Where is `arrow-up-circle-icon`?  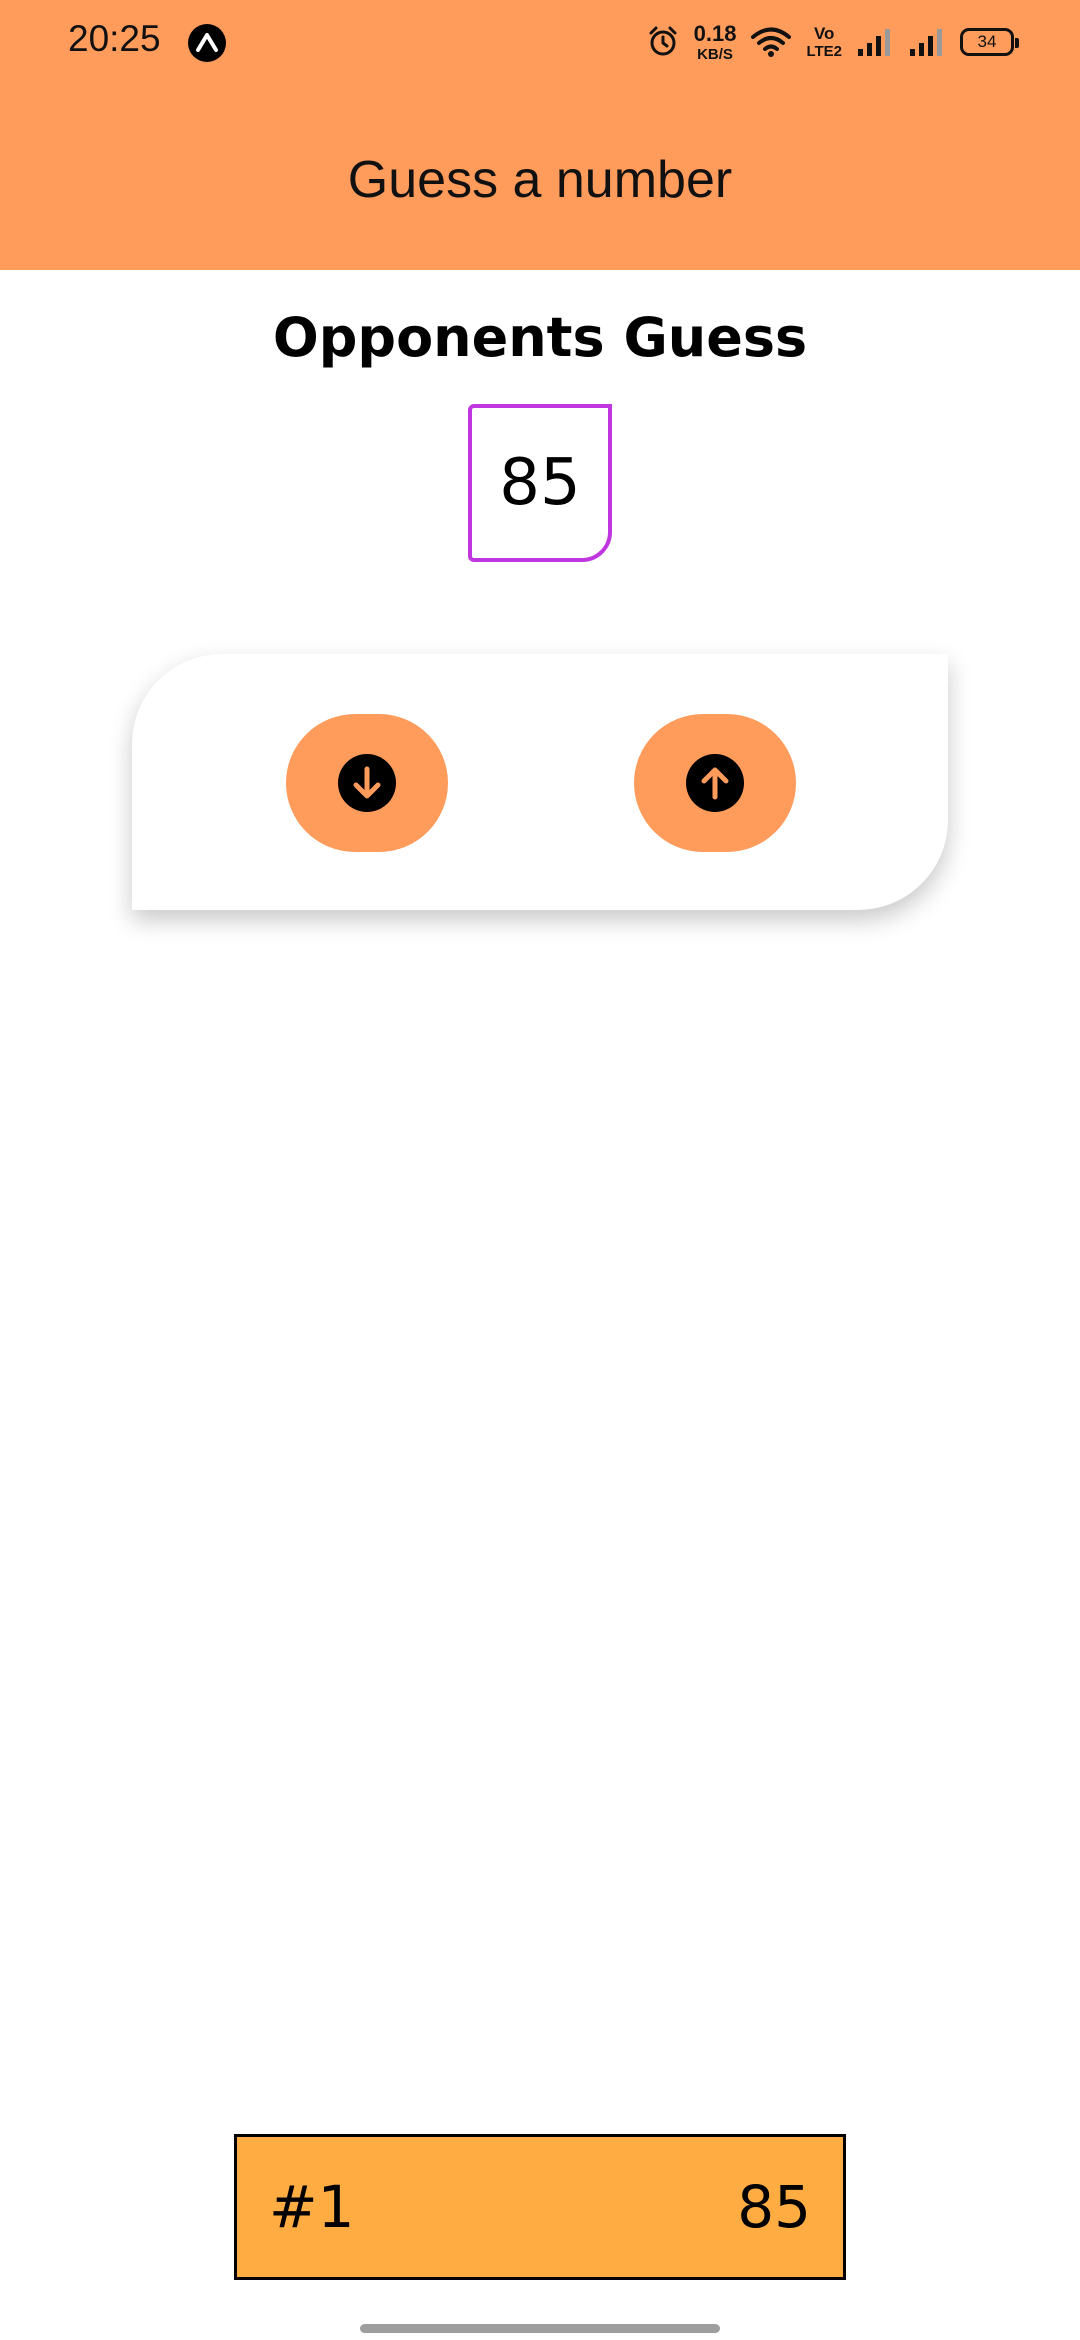 arrow-up-circle-icon is located at coordinates (715, 783).